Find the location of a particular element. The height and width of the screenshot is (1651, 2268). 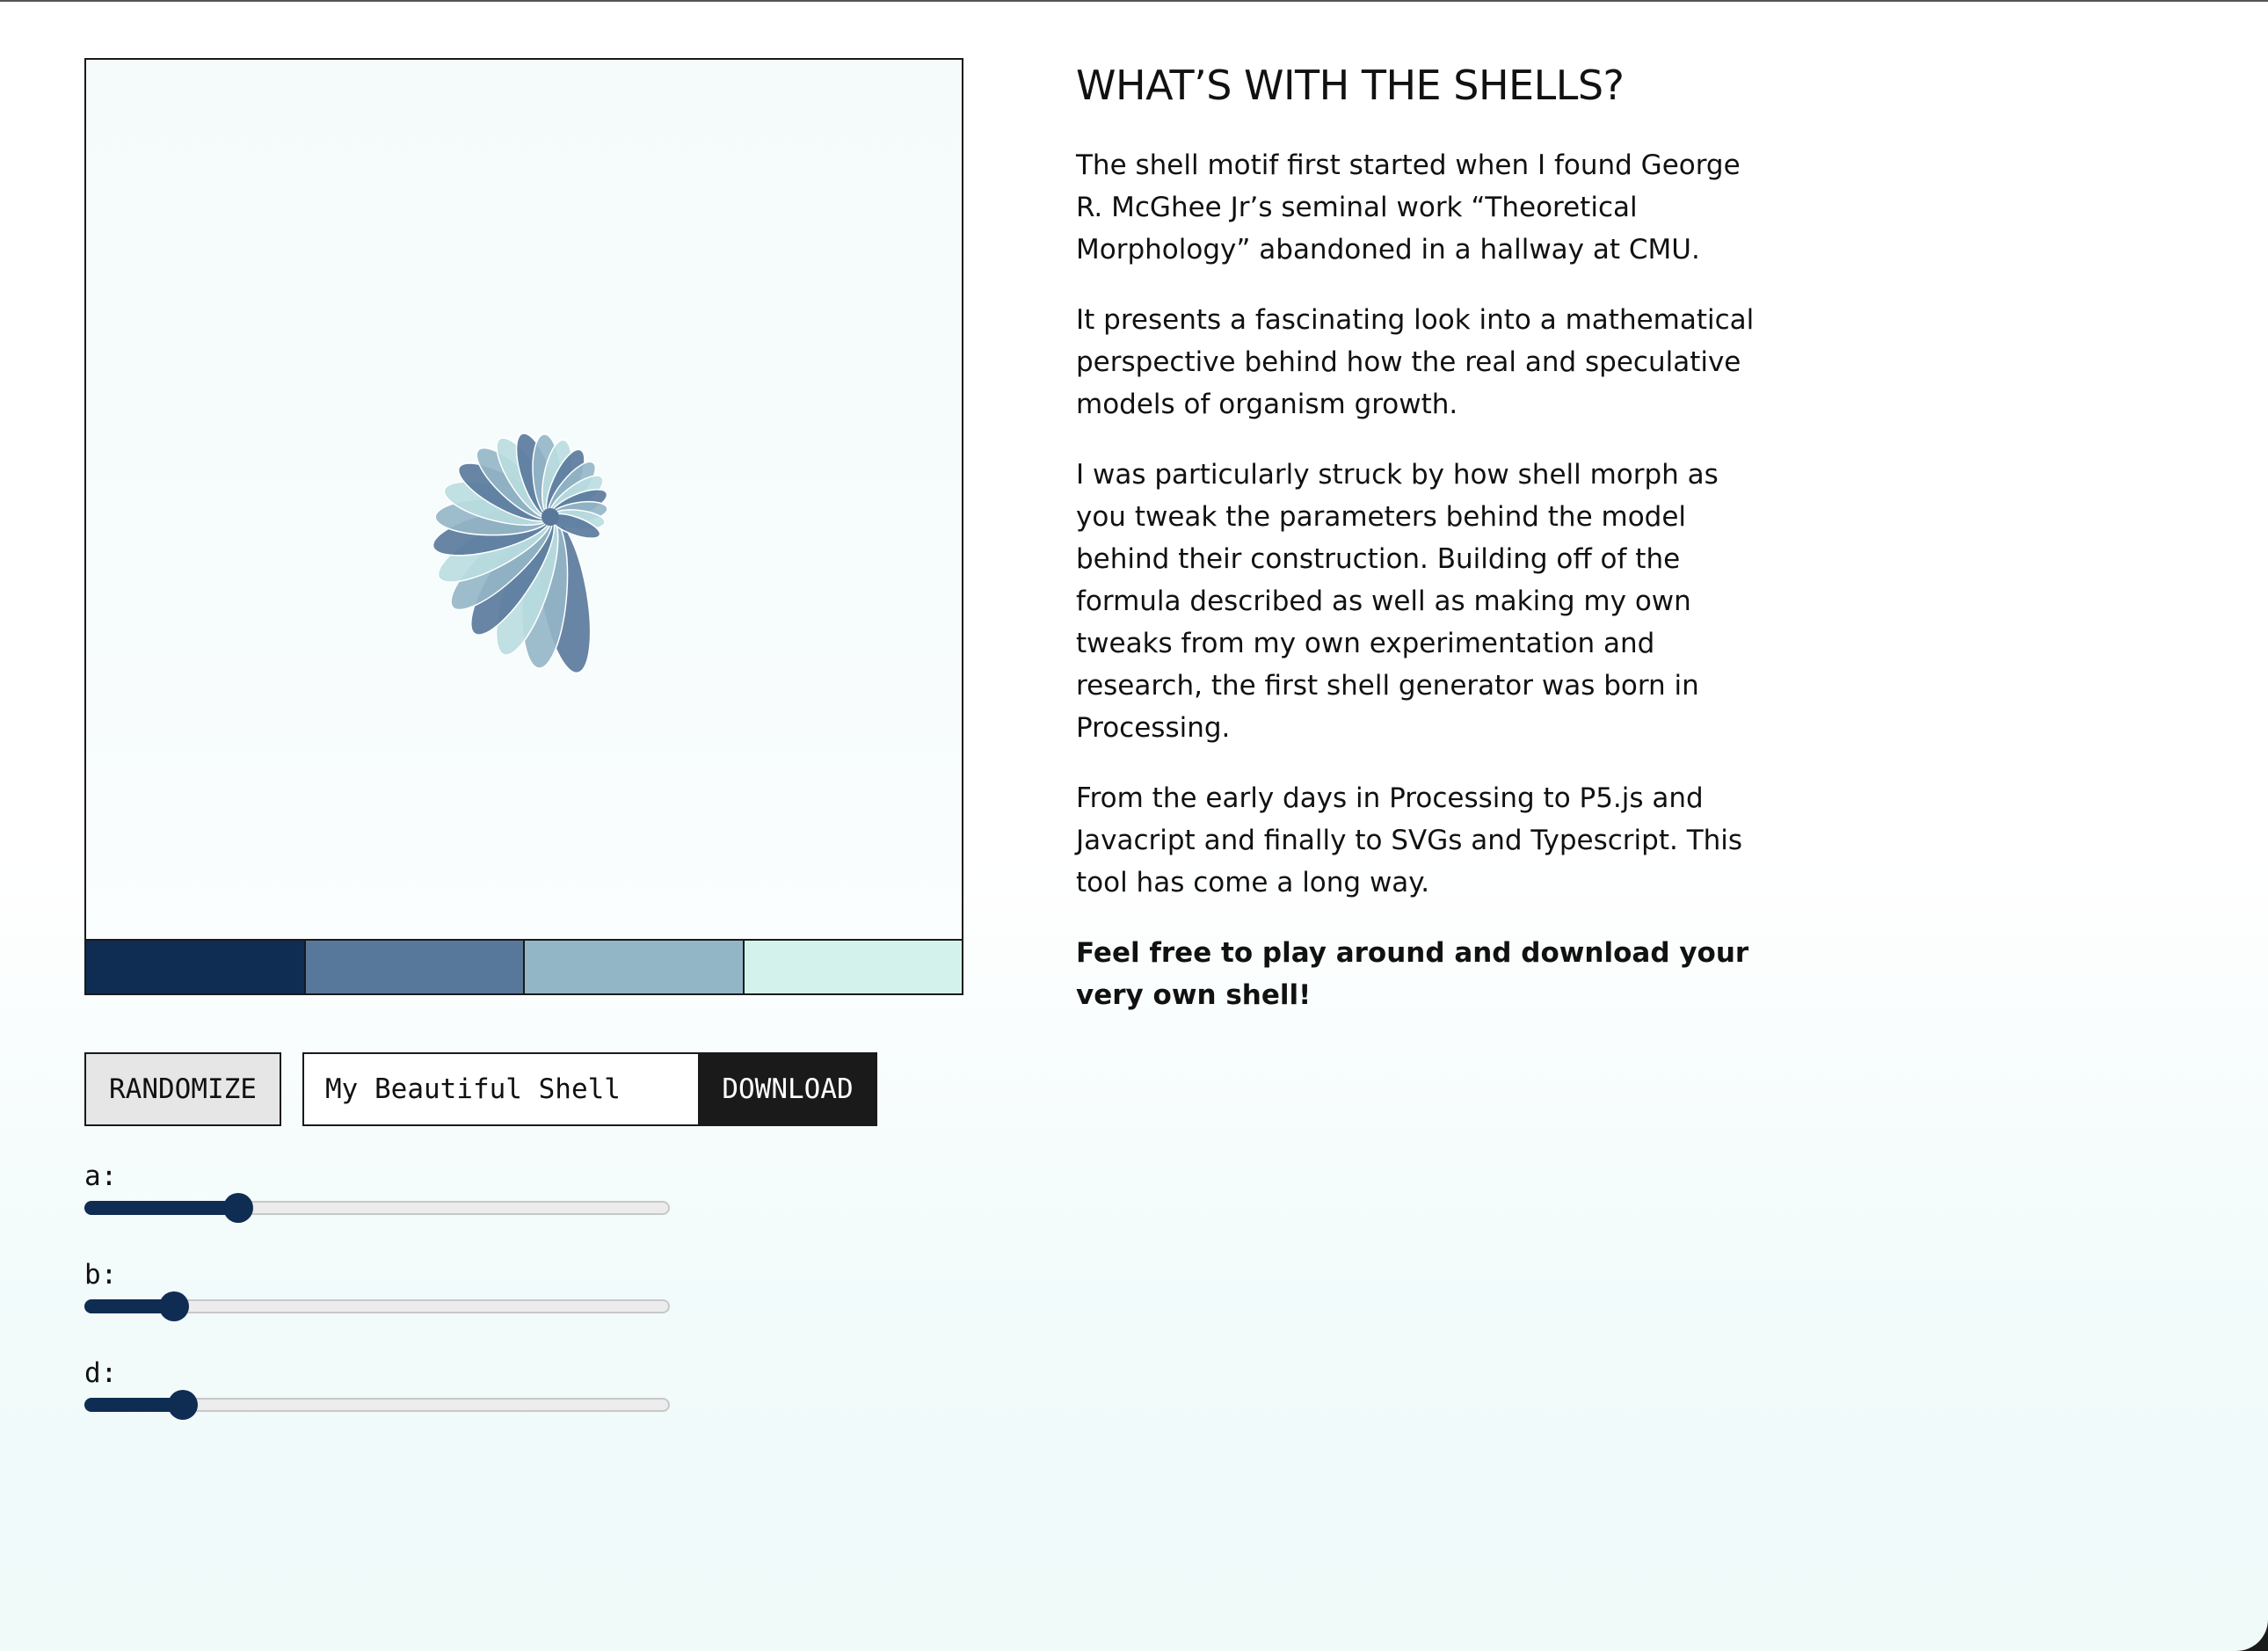

slider-d: d: is located at coordinates (378, 1388).